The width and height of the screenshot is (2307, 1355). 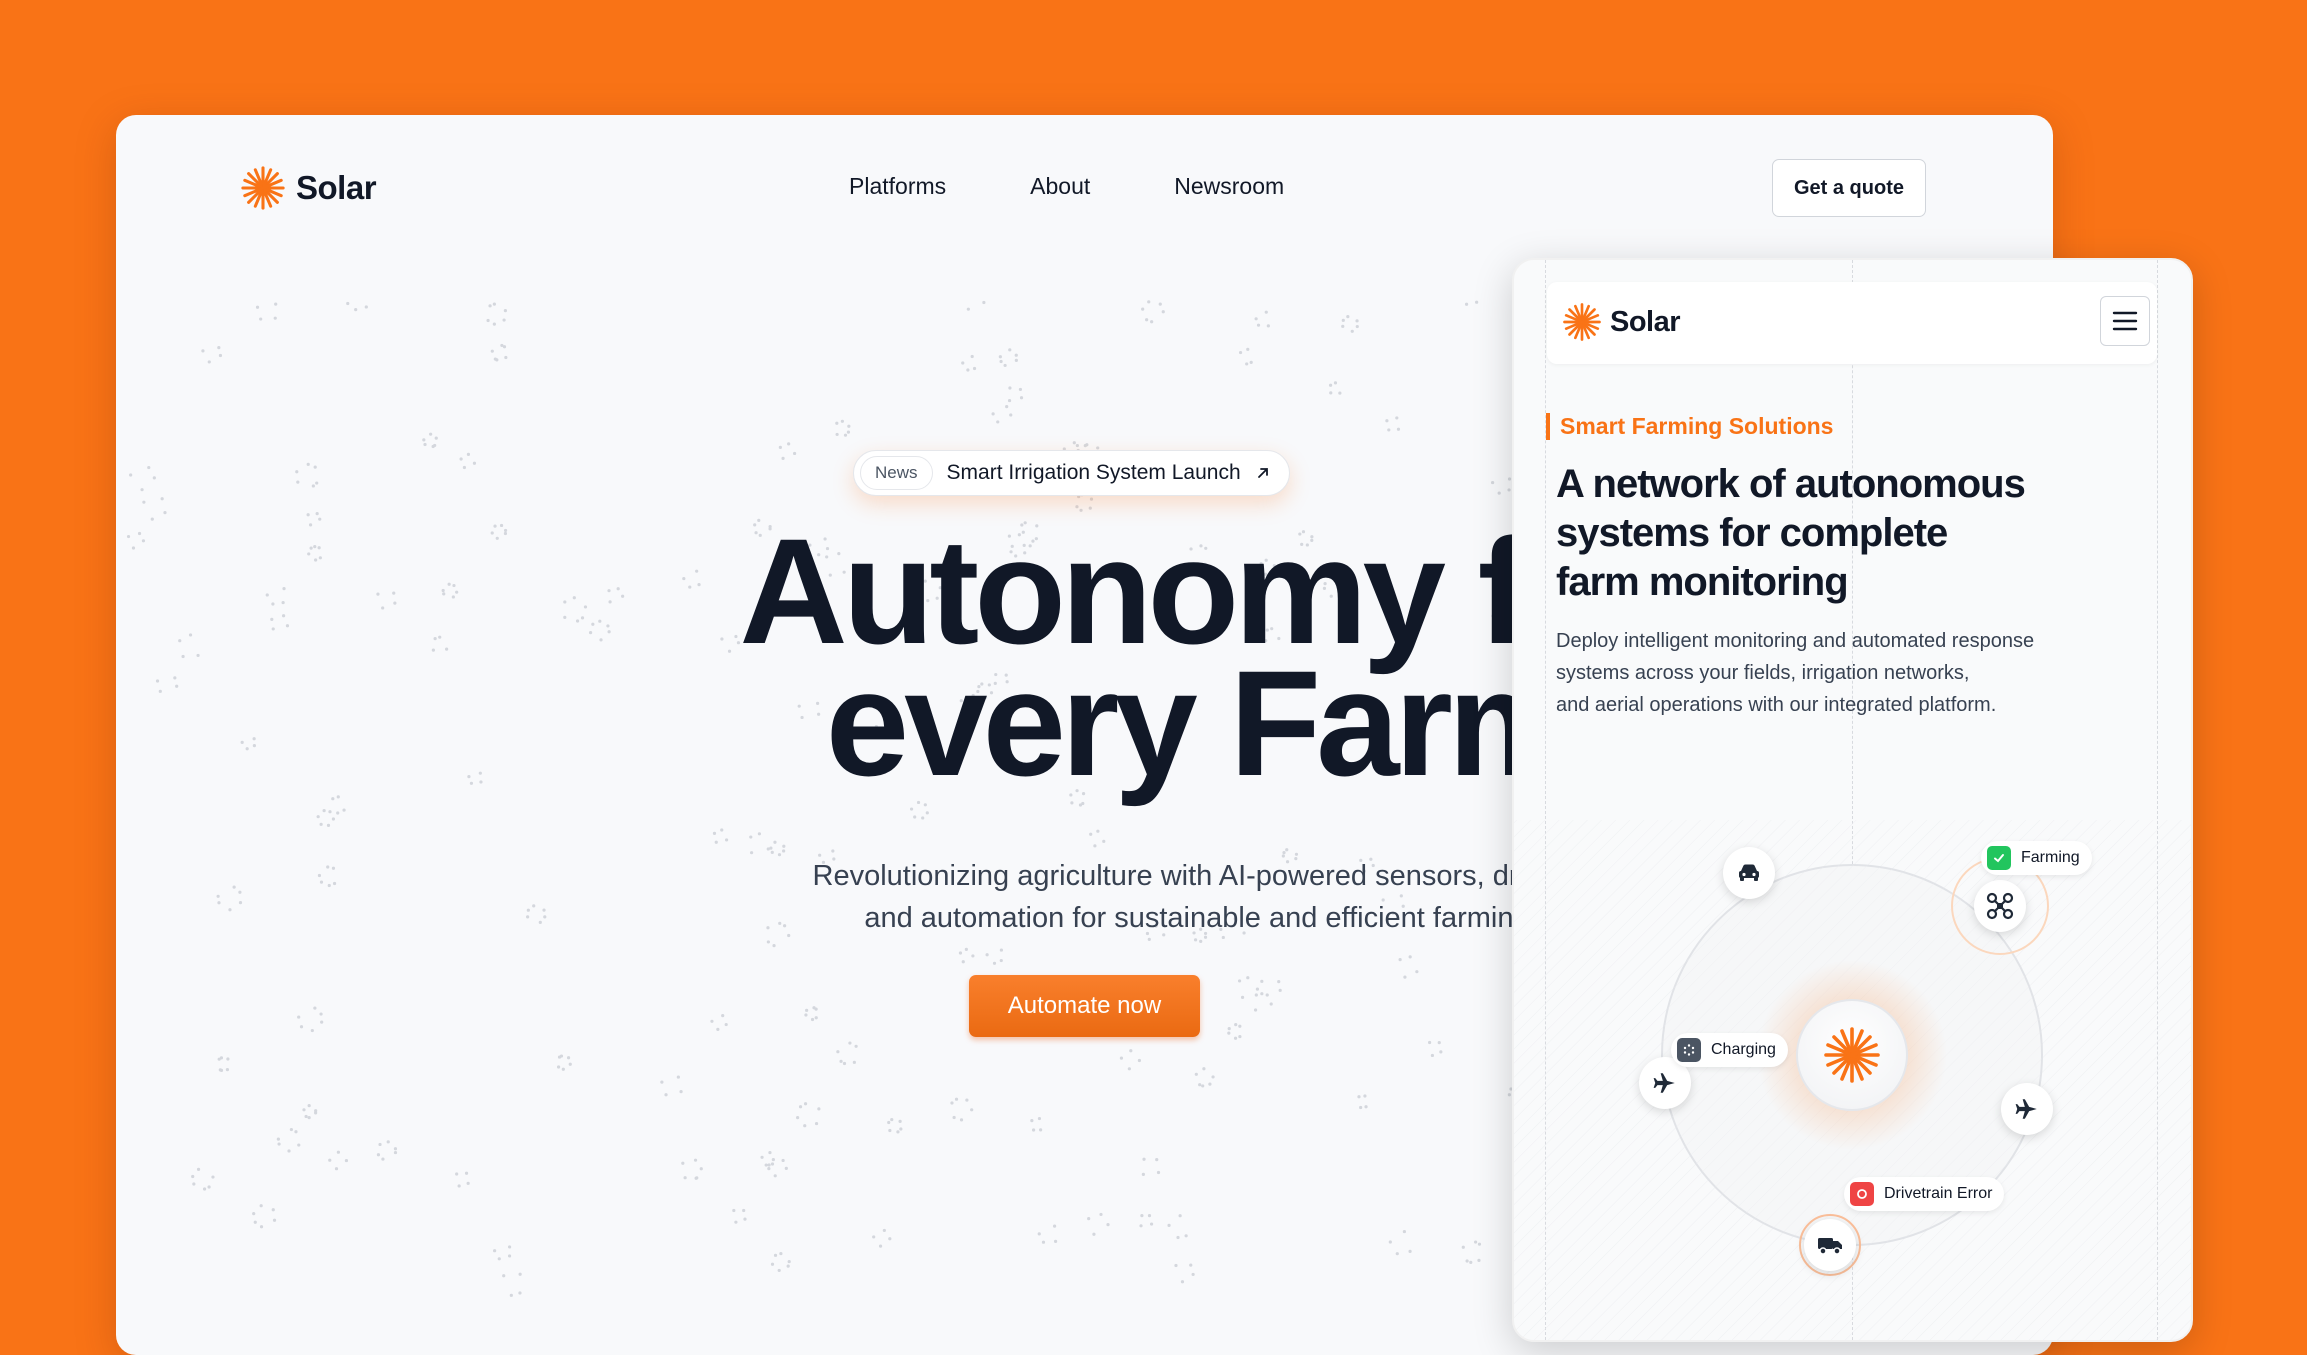 I want to click on get-a-quote-button: Get a quote, so click(x=1849, y=188).